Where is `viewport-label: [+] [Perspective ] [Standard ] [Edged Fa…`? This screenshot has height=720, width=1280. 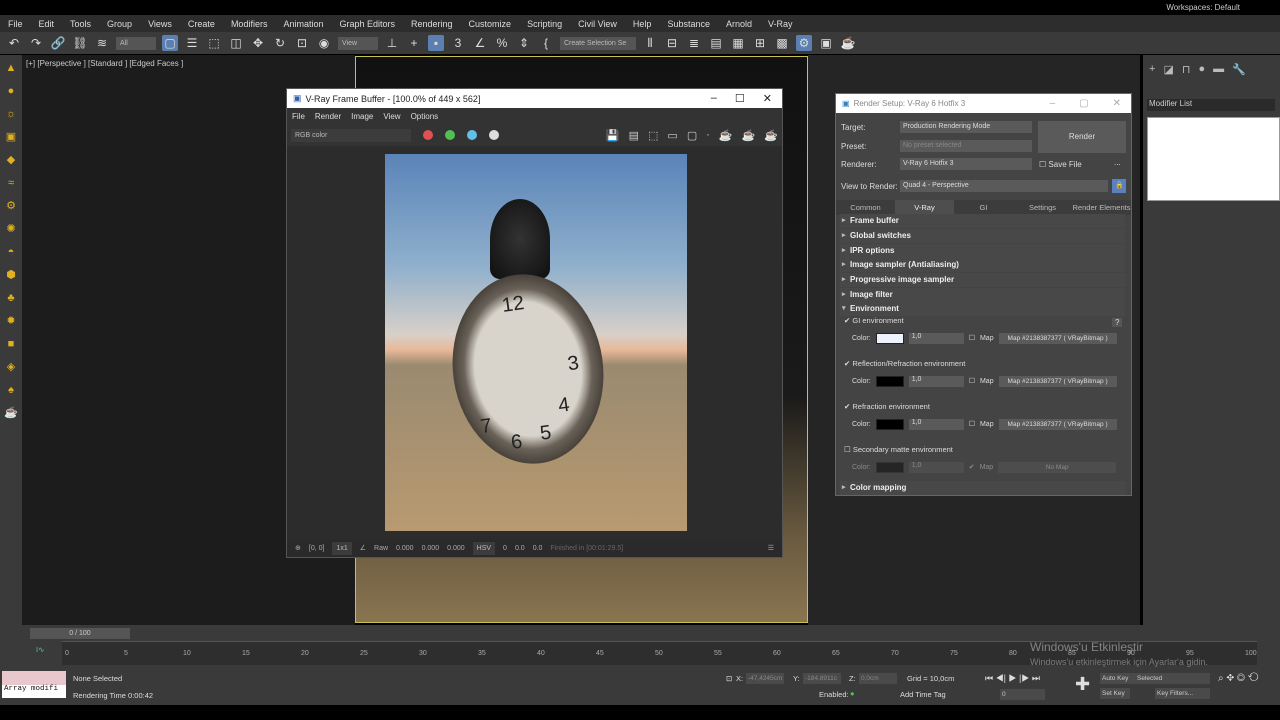 viewport-label: [+] [Perspective ] [Standard ] [Edged Fa… is located at coordinates (104, 63).